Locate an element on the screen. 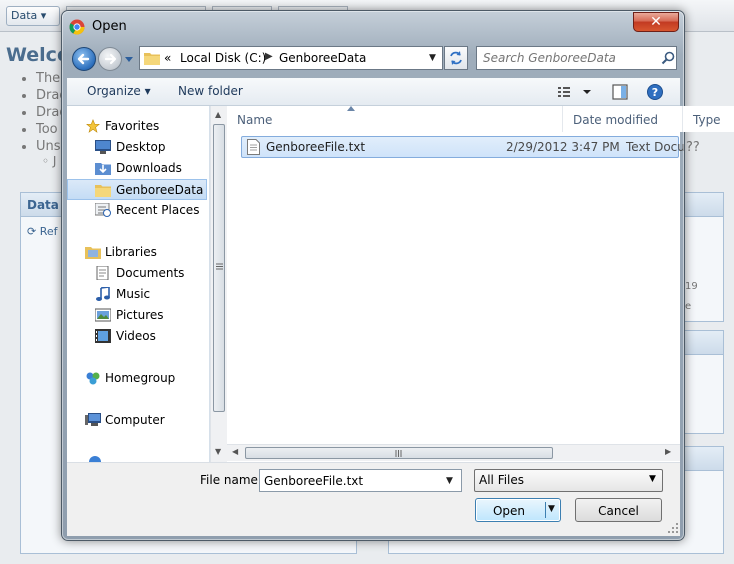 This screenshot has width=734, height=564. dialog-footer: File name: ▼ All Files ▼ Open ▼ Cancel is located at coordinates (373, 499).